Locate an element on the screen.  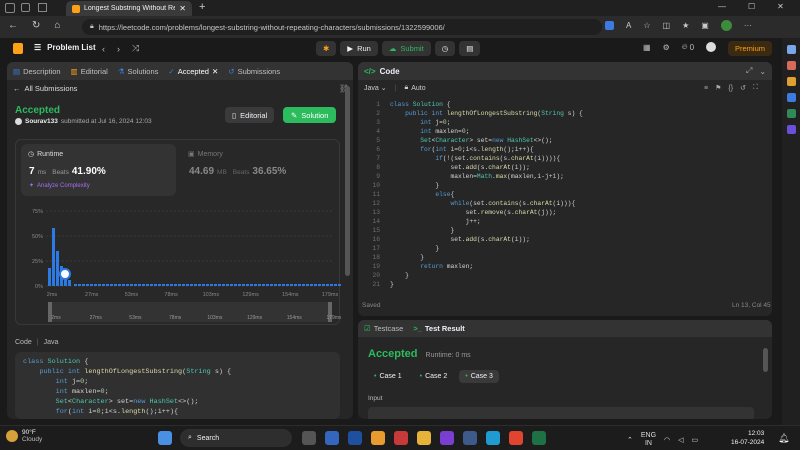
read-aloud-icon: A is located at coordinates (628, 25).